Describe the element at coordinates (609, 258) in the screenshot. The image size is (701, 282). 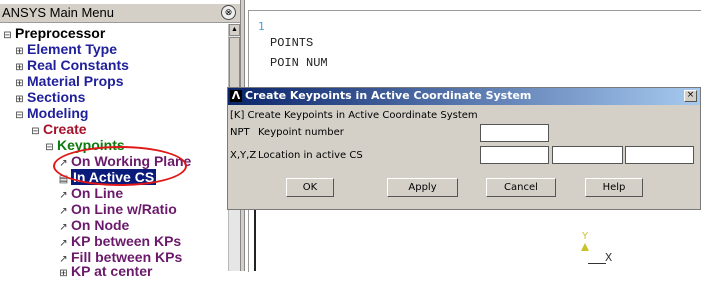
I see `axis-x-label: X` at that location.